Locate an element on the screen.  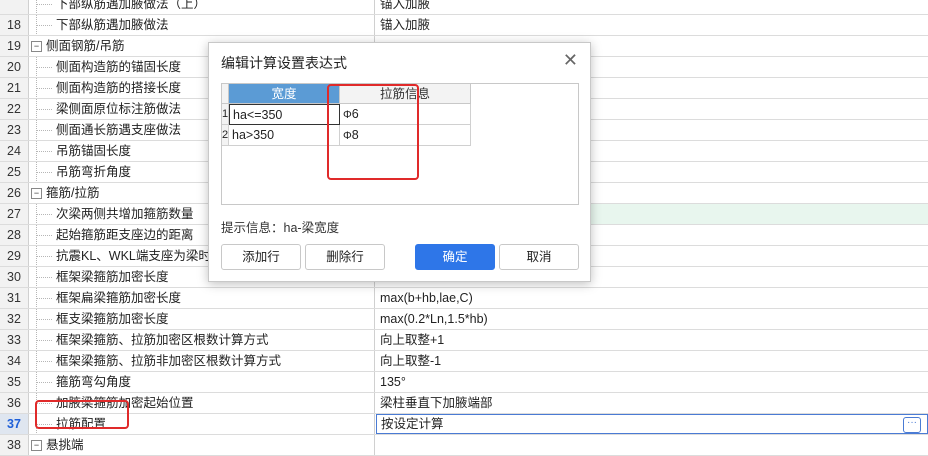
row-number: 23 is located at coordinates (14, 130).